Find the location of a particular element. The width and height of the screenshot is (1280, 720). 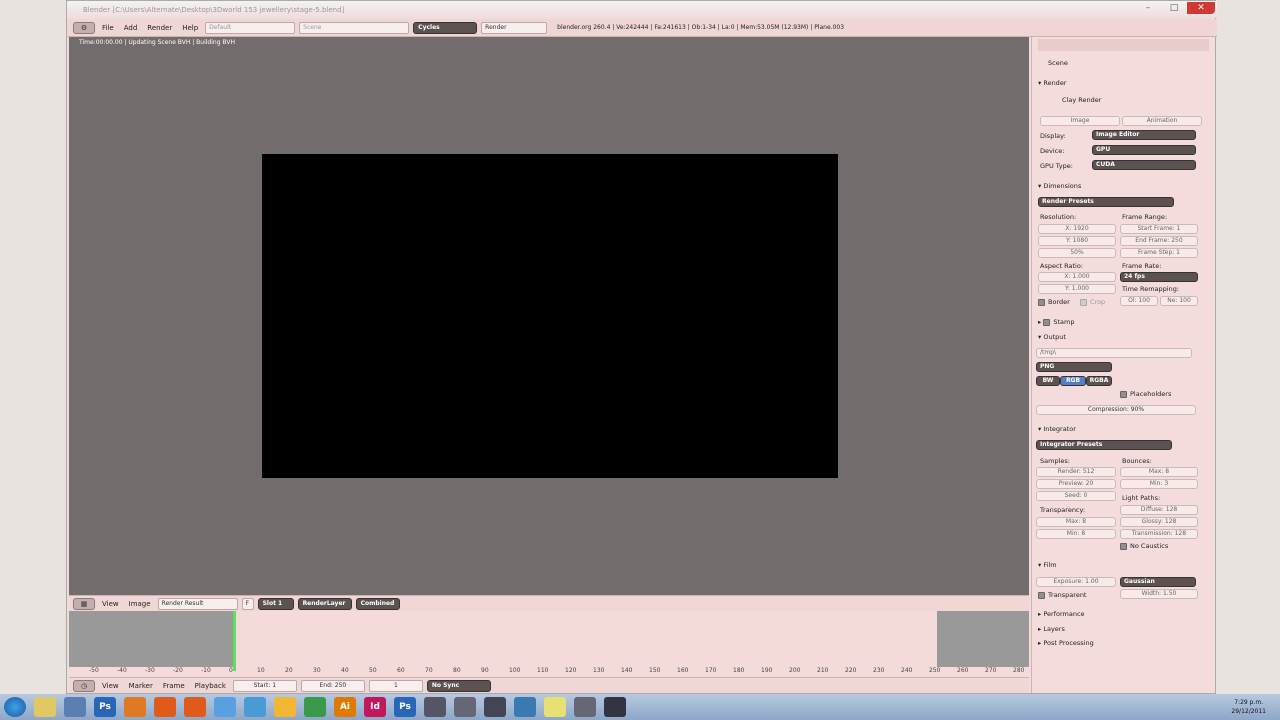

editor-type-icon: ⚙ is located at coordinates (84, 27).